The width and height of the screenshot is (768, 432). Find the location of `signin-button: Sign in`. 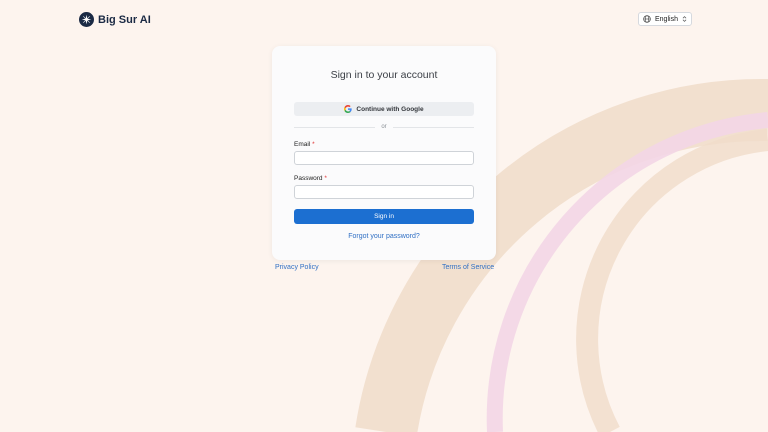

signin-button: Sign in is located at coordinates (384, 216).